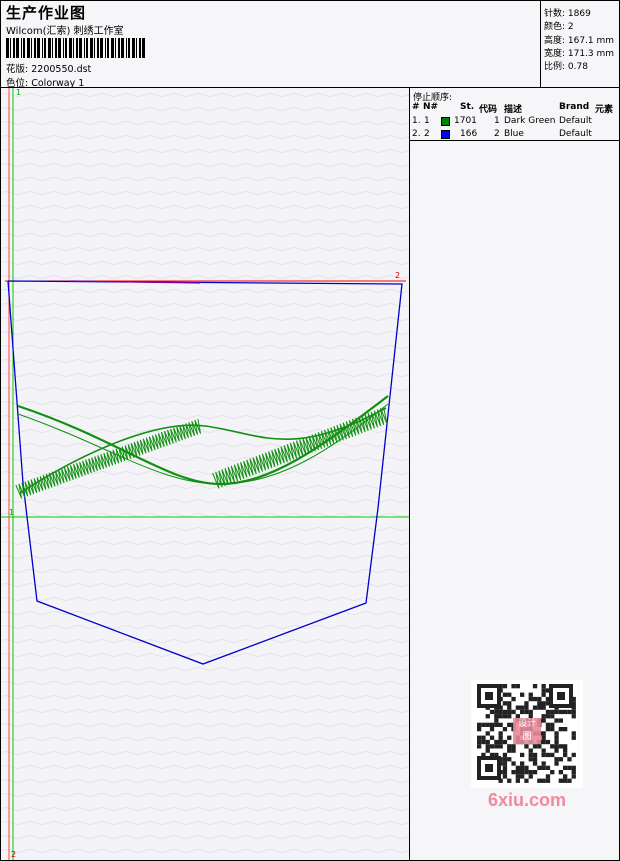 This screenshot has width=620, height=861. I want to click on row-index: 2., so click(416, 134).